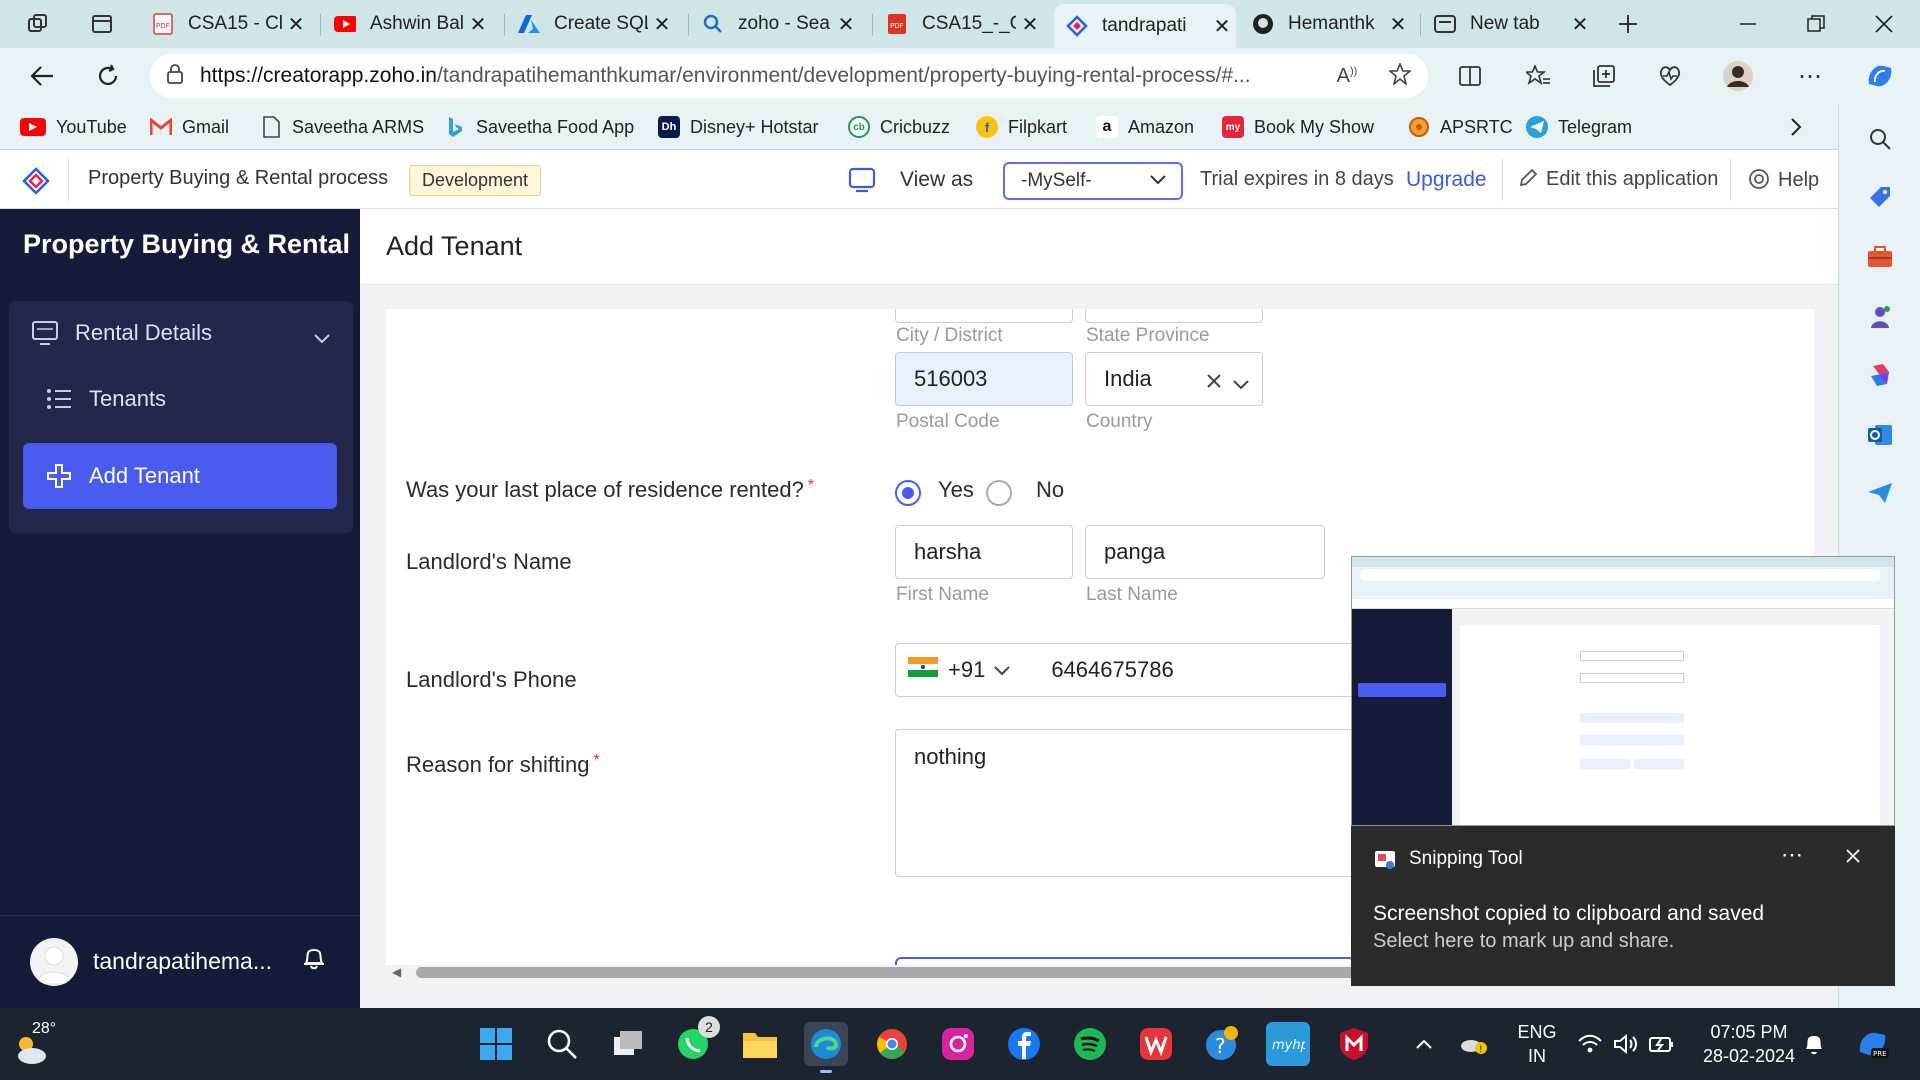 This screenshot has height=1080, width=1920. What do you see at coordinates (314, 960) in the screenshot?
I see `bell-icon` at bounding box center [314, 960].